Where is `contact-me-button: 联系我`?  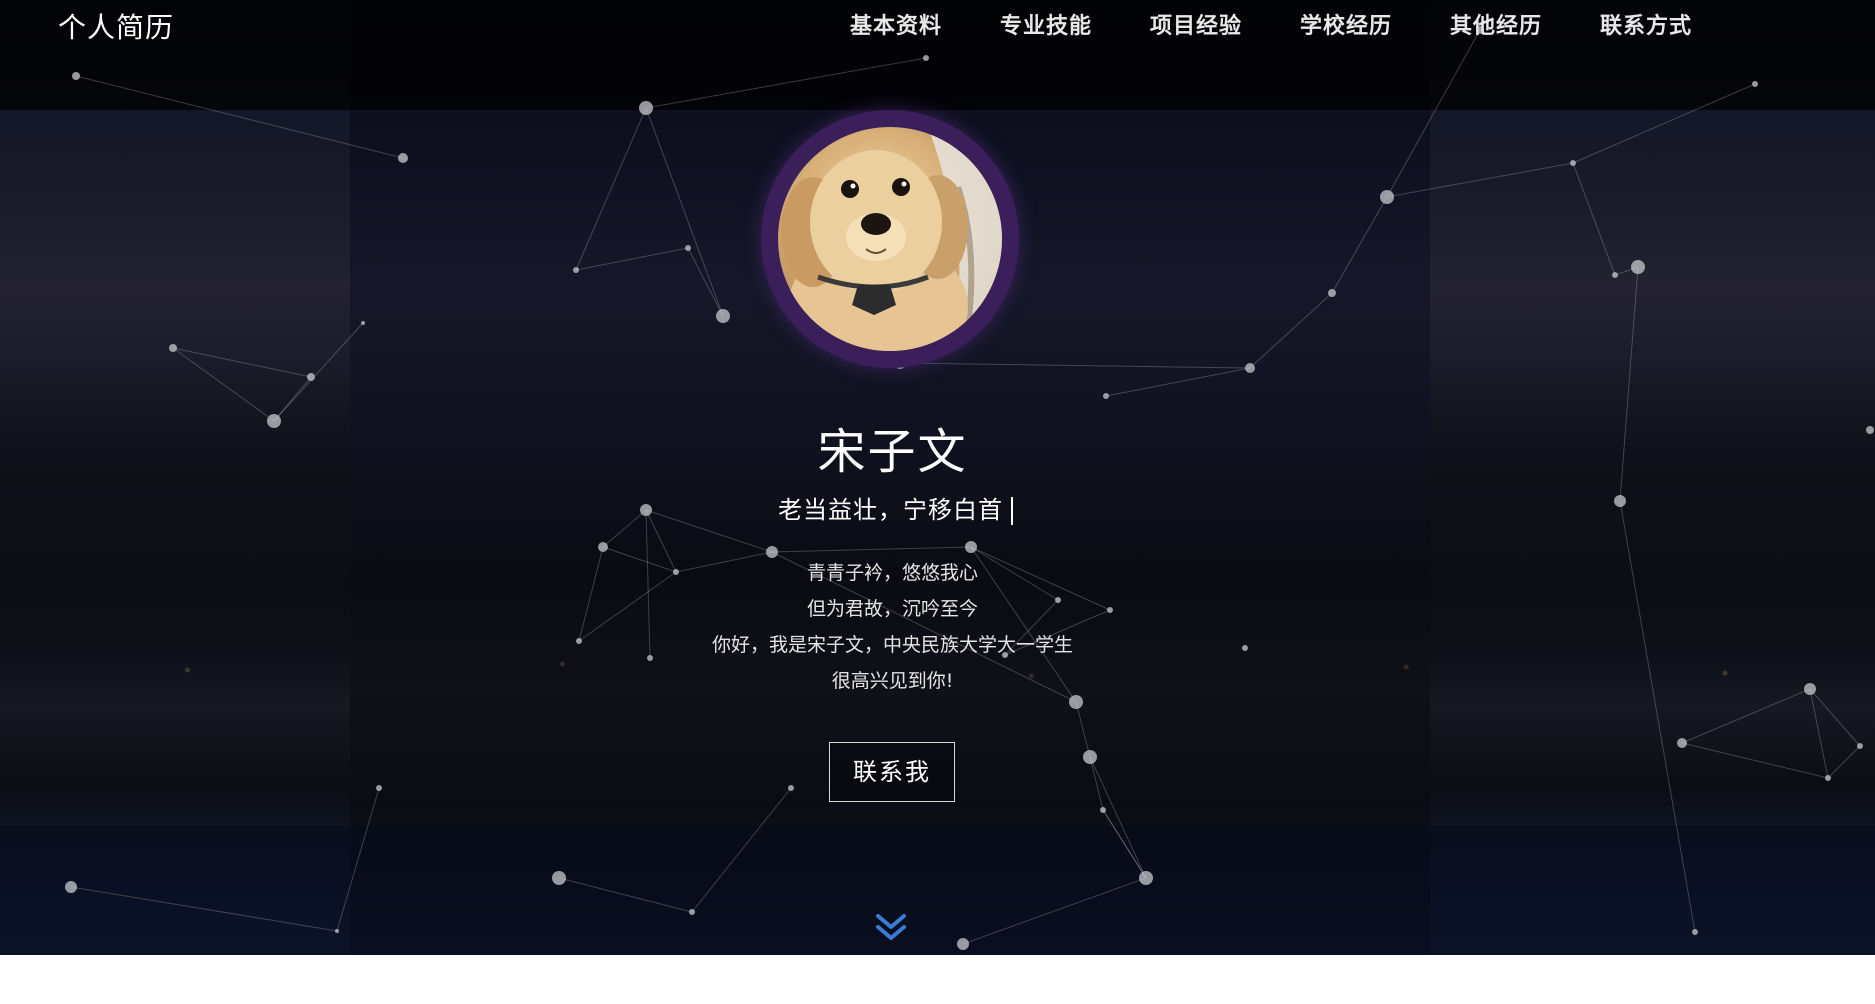 contact-me-button: 联系我 is located at coordinates (892, 772).